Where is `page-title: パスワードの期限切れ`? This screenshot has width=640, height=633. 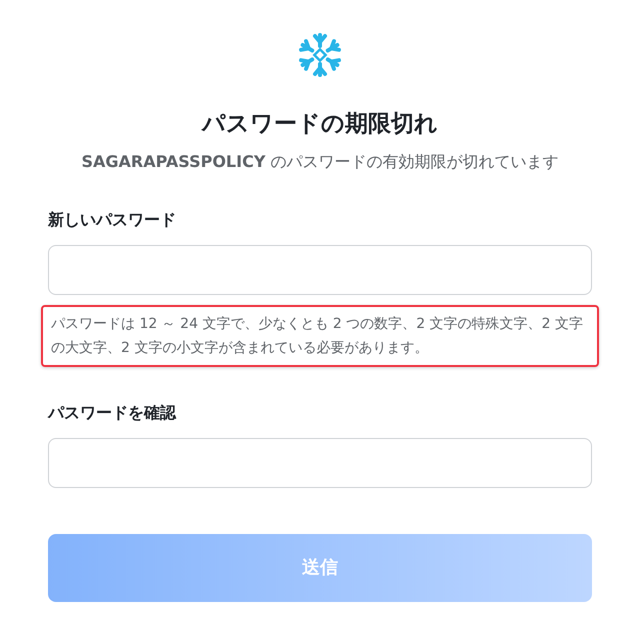 page-title: パスワードの期限切れ is located at coordinates (320, 124).